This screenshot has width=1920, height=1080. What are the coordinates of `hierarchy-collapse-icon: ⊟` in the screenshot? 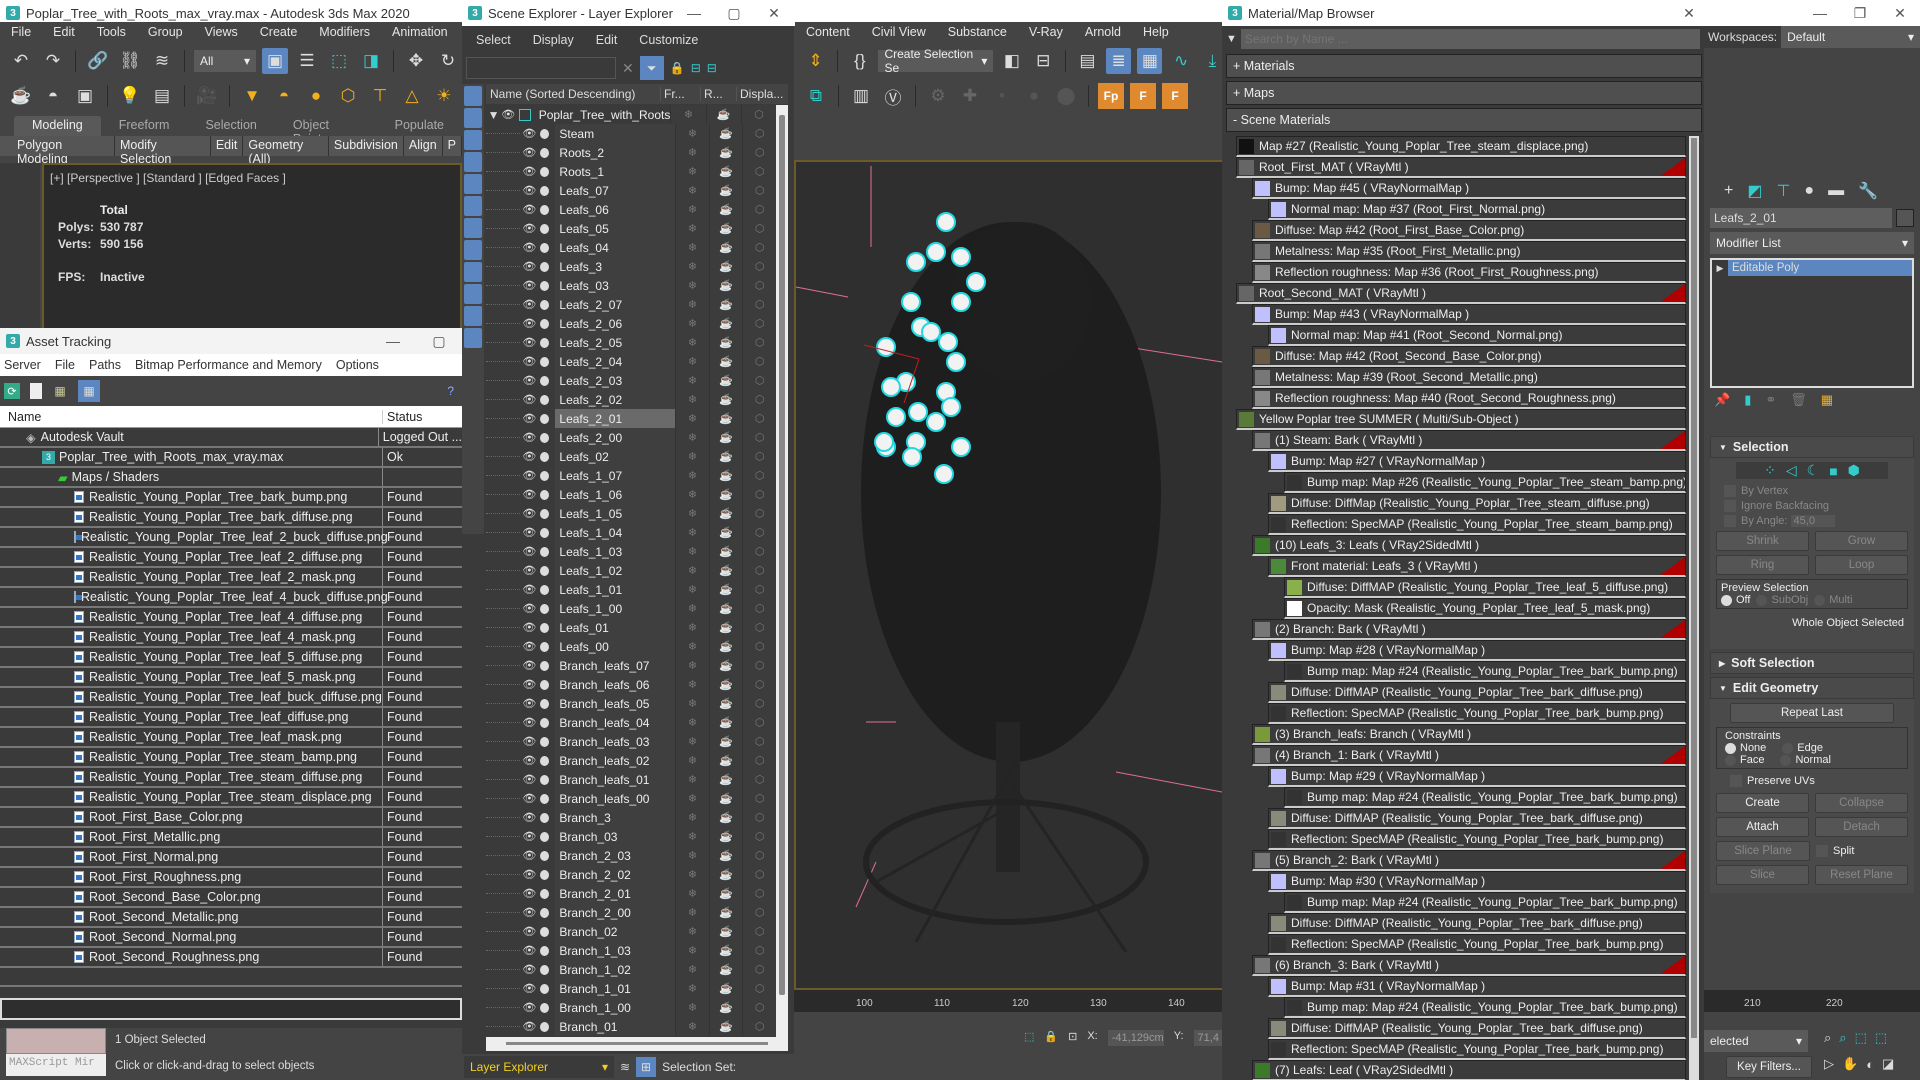 It's located at (712, 68).